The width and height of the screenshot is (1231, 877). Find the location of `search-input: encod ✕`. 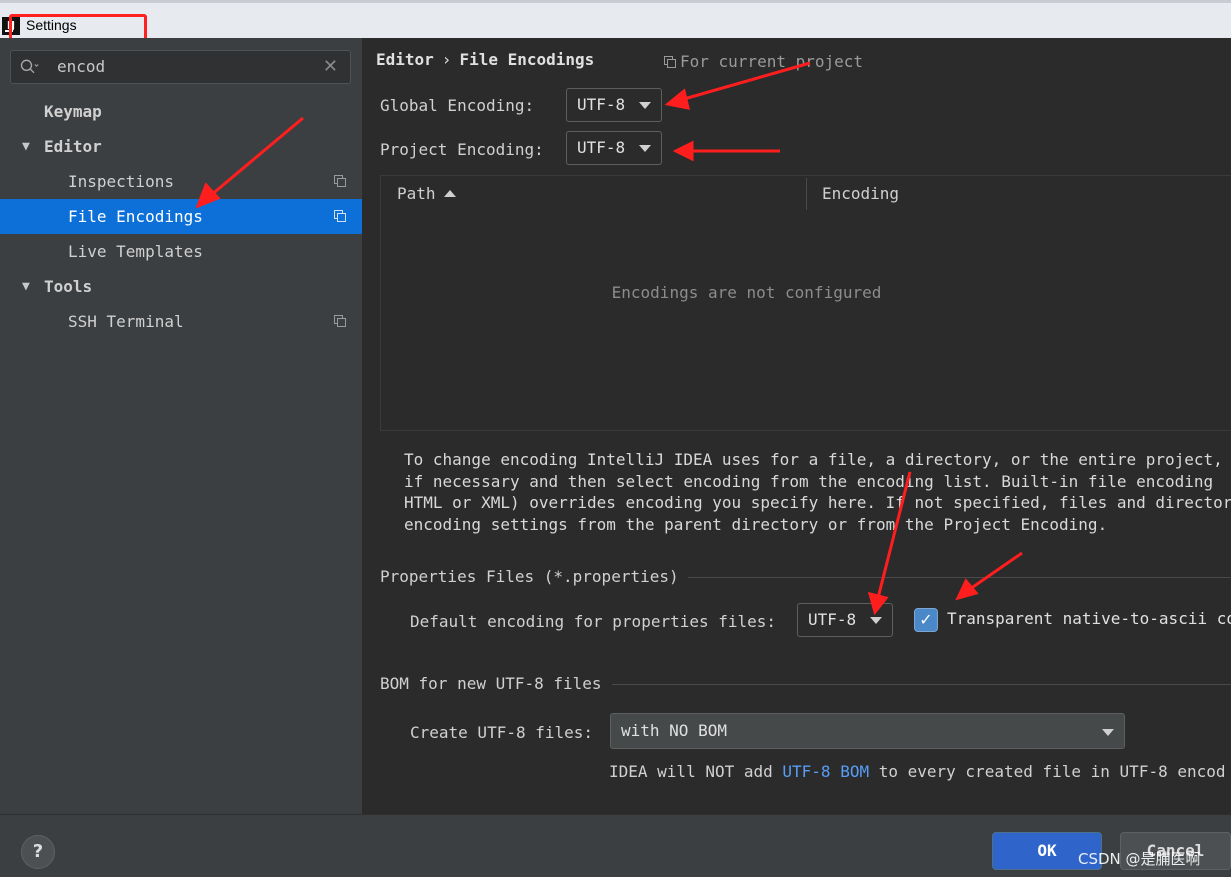

search-input: encod ✕ is located at coordinates (180, 67).